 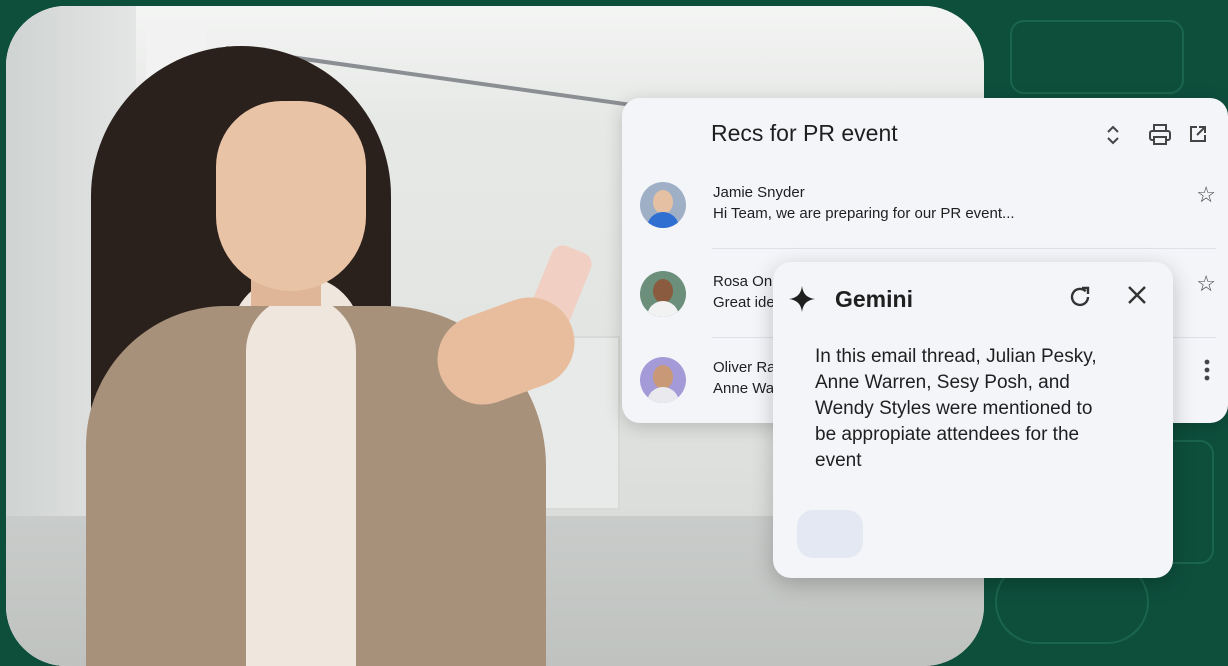 I want to click on suggestion-chip, so click(x=830, y=534).